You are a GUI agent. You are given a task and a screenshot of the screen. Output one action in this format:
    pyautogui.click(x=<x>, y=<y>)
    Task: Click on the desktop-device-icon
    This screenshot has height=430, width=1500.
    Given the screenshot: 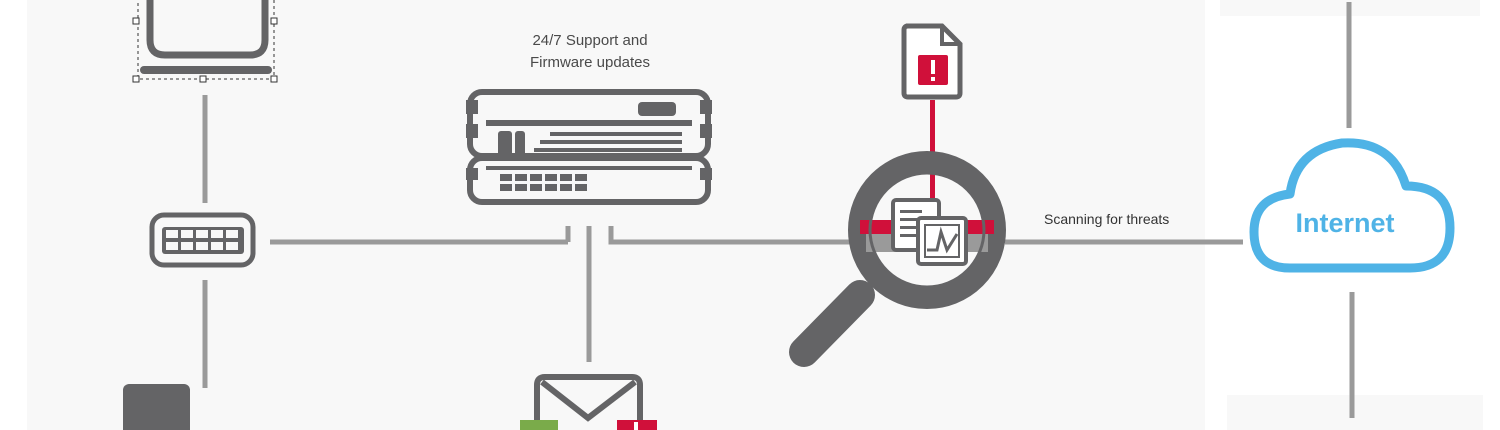 What is the action you would take?
    pyautogui.click(x=156, y=407)
    